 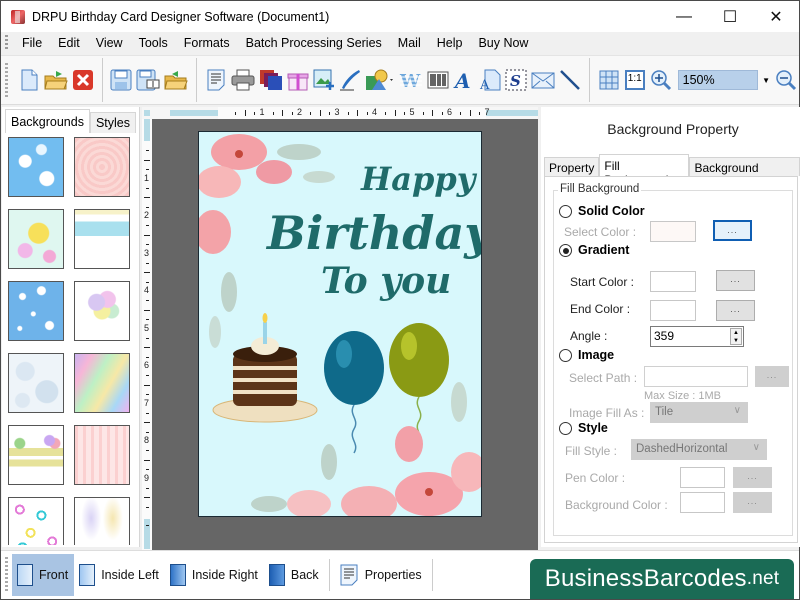 What do you see at coordinates (148, 80) in the screenshot?
I see `save-as-button` at bounding box center [148, 80].